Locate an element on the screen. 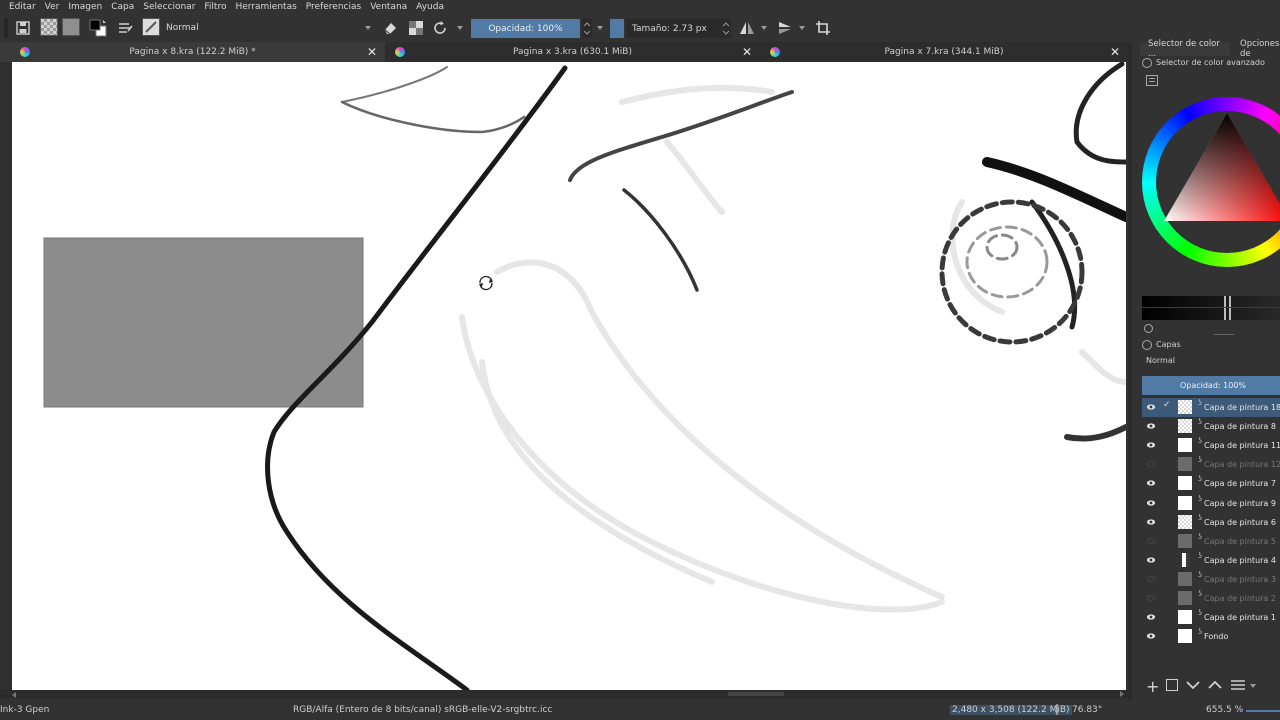 This screenshot has width=1280, height=720. move-down-icon is located at coordinates (1193, 685).